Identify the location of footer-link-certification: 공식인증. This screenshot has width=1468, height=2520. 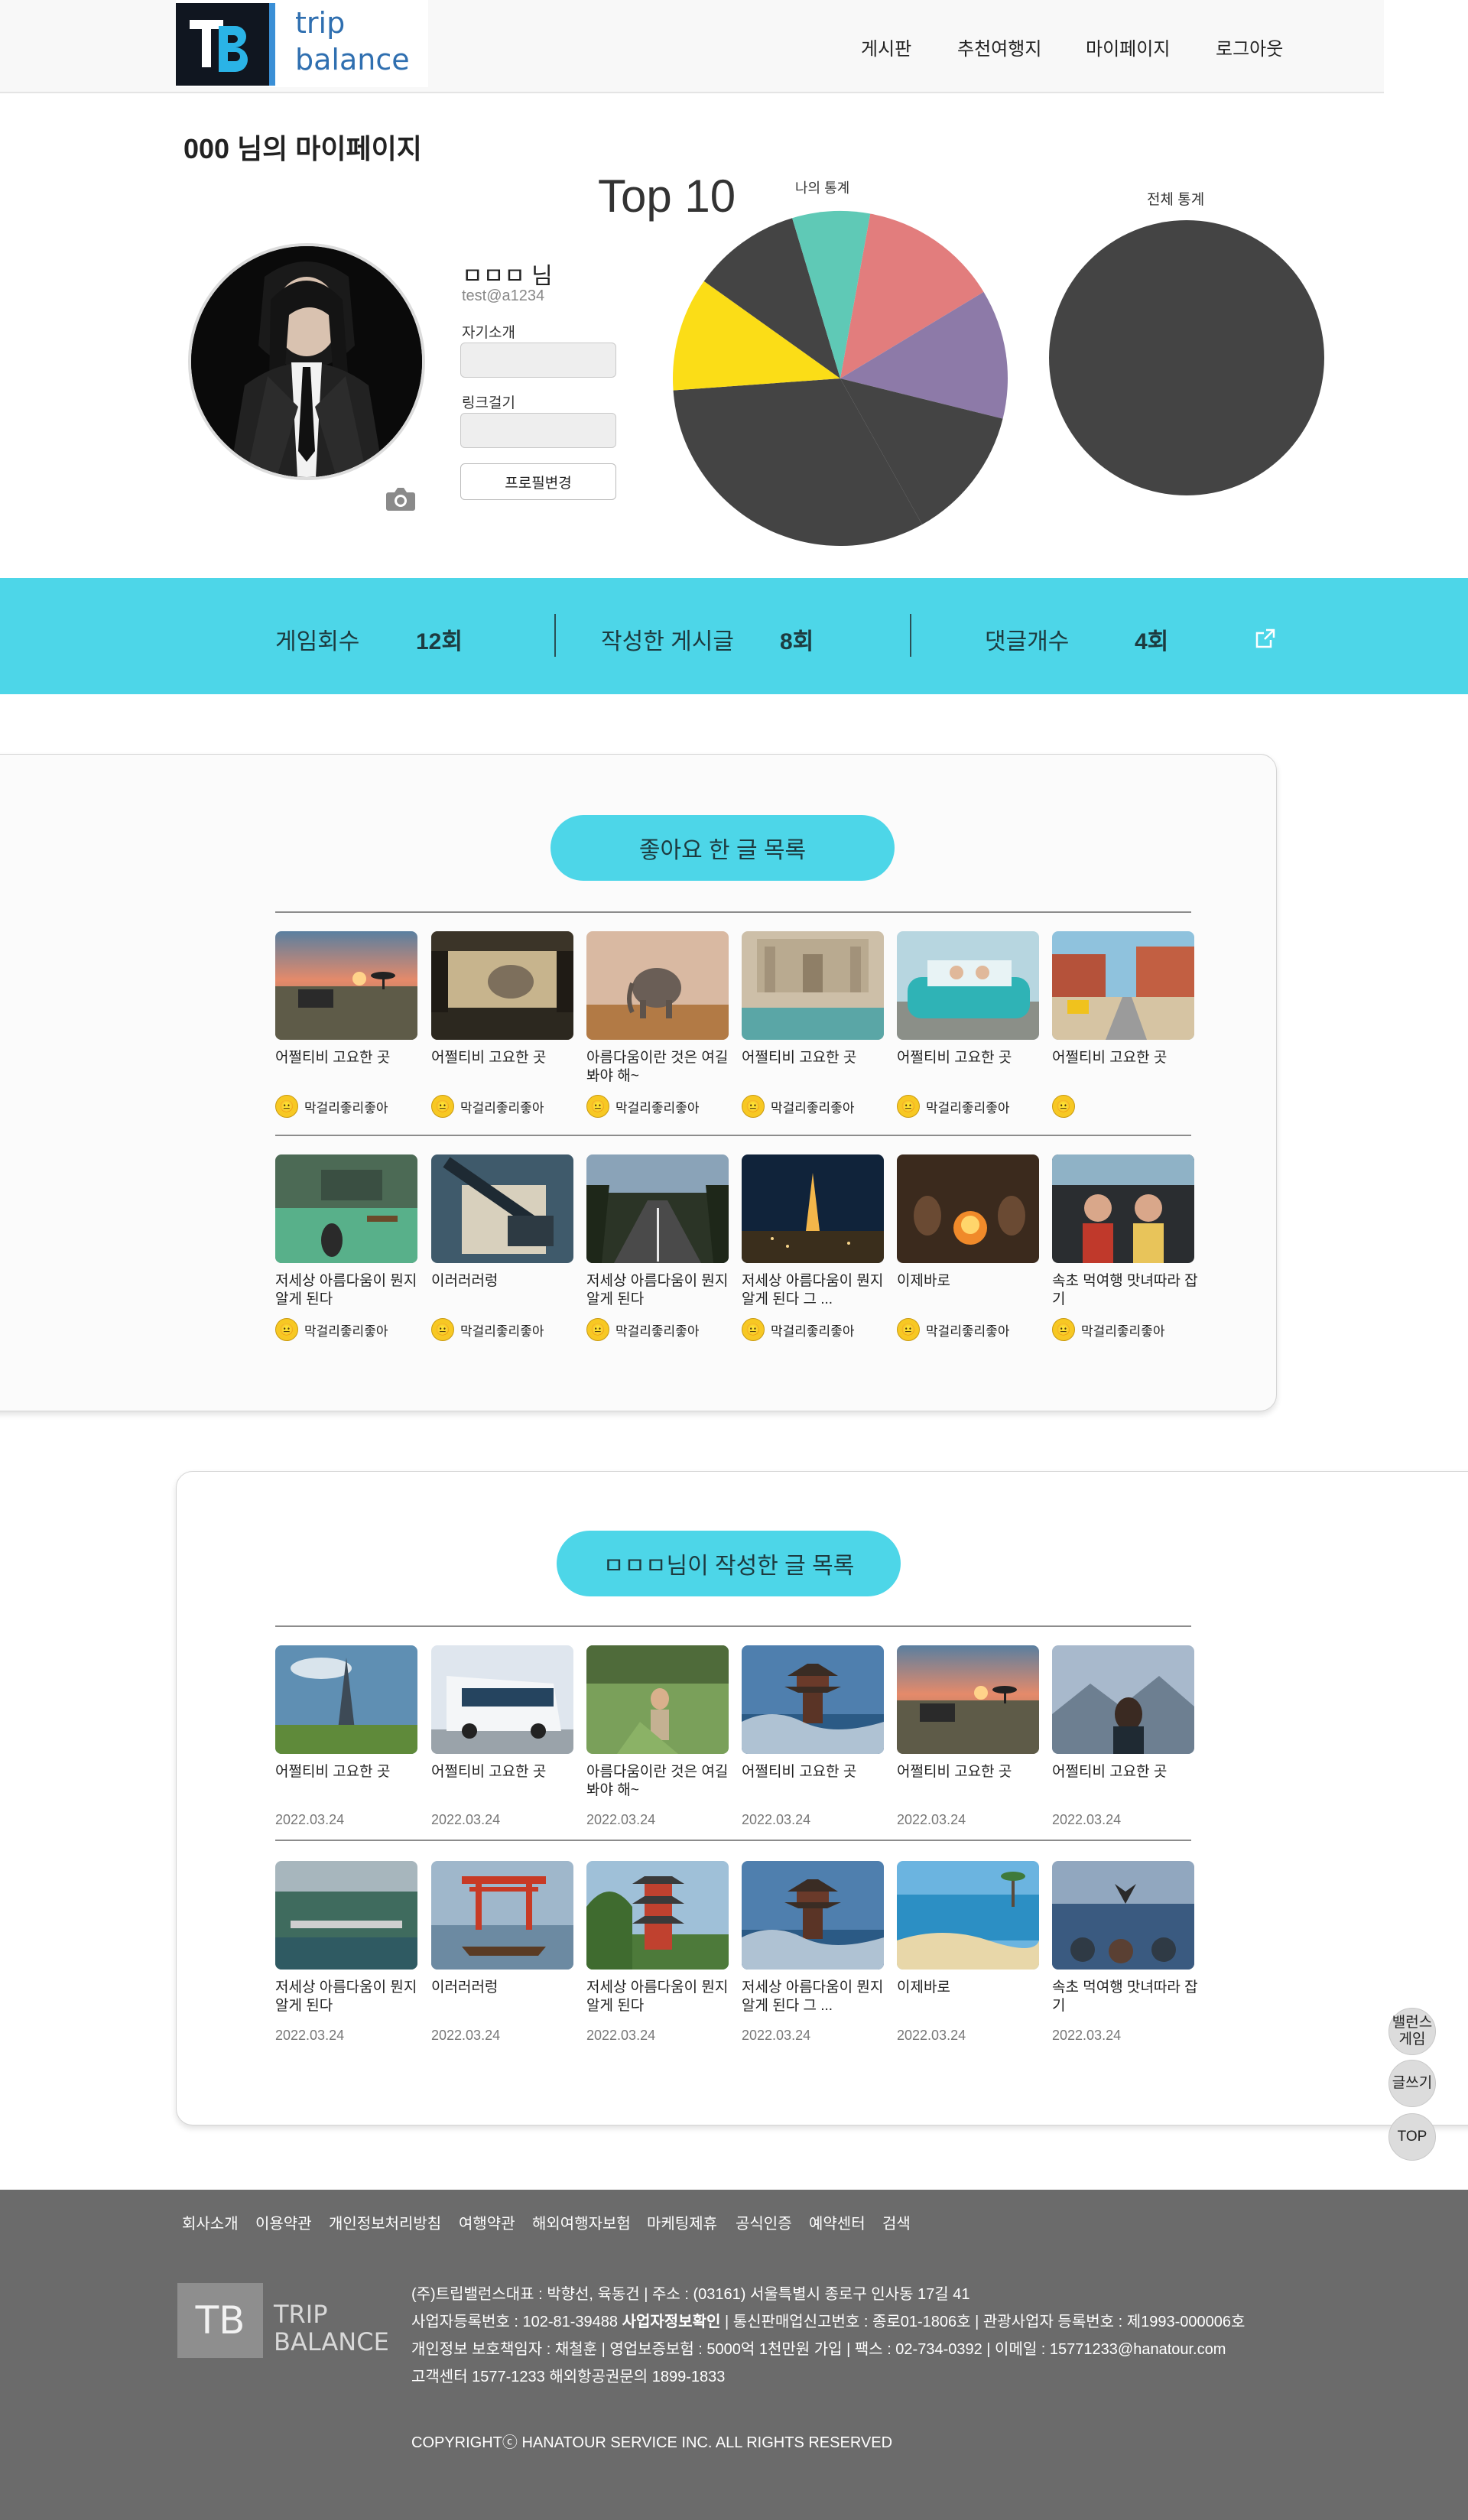
(764, 2222).